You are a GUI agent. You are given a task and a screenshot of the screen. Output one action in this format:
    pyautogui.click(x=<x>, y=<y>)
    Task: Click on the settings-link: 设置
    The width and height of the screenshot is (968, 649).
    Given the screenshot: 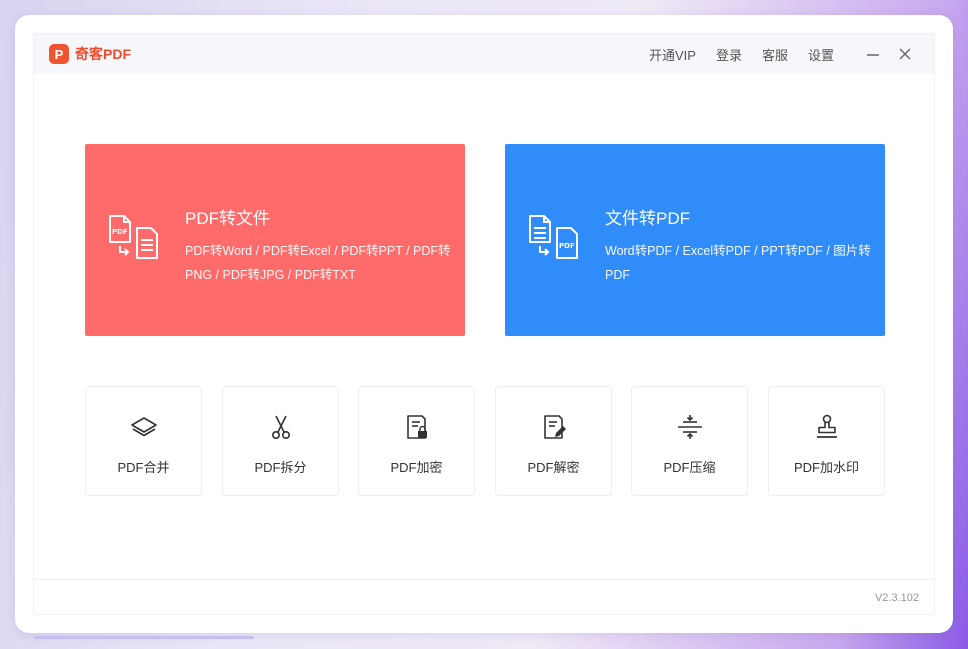 What is the action you would take?
    pyautogui.click(x=821, y=54)
    